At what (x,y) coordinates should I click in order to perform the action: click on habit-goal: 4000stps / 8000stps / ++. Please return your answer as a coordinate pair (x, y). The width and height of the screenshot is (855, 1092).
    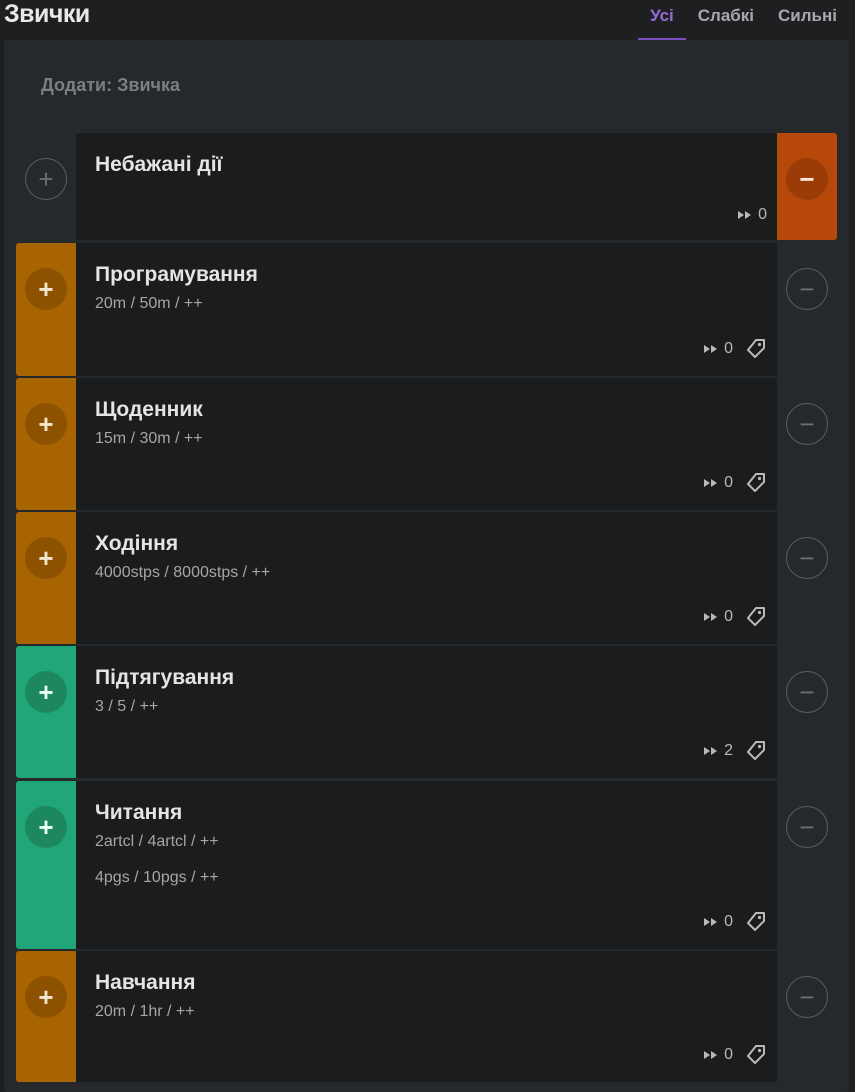
    Looking at the image, I should click on (183, 572).